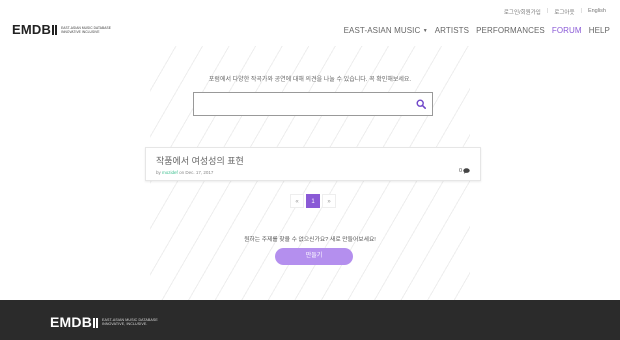 The width and height of the screenshot is (620, 340). Describe the element at coordinates (125, 324) in the screenshot. I see `footer-tagline-line2: INNOVATIVE, INCLUSIVE.` at that location.